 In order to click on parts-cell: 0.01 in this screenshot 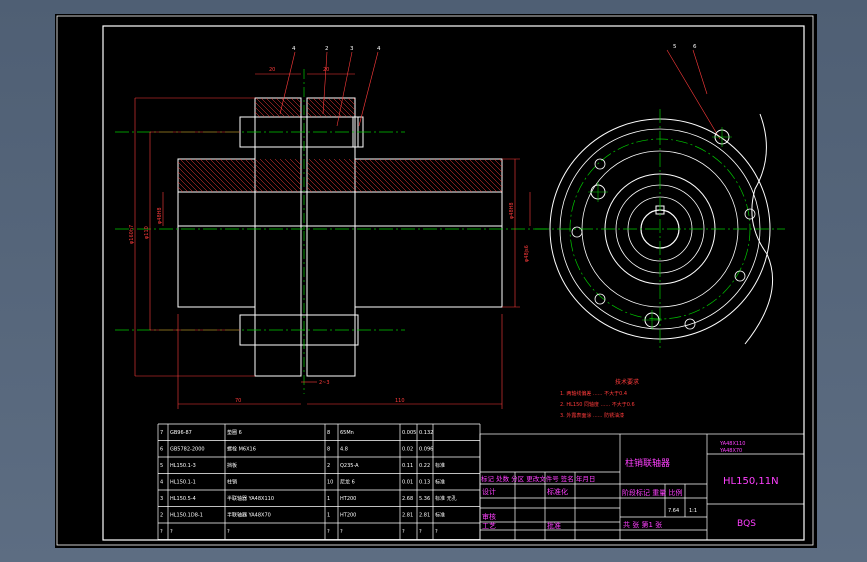, I will do `click(407, 483)`.